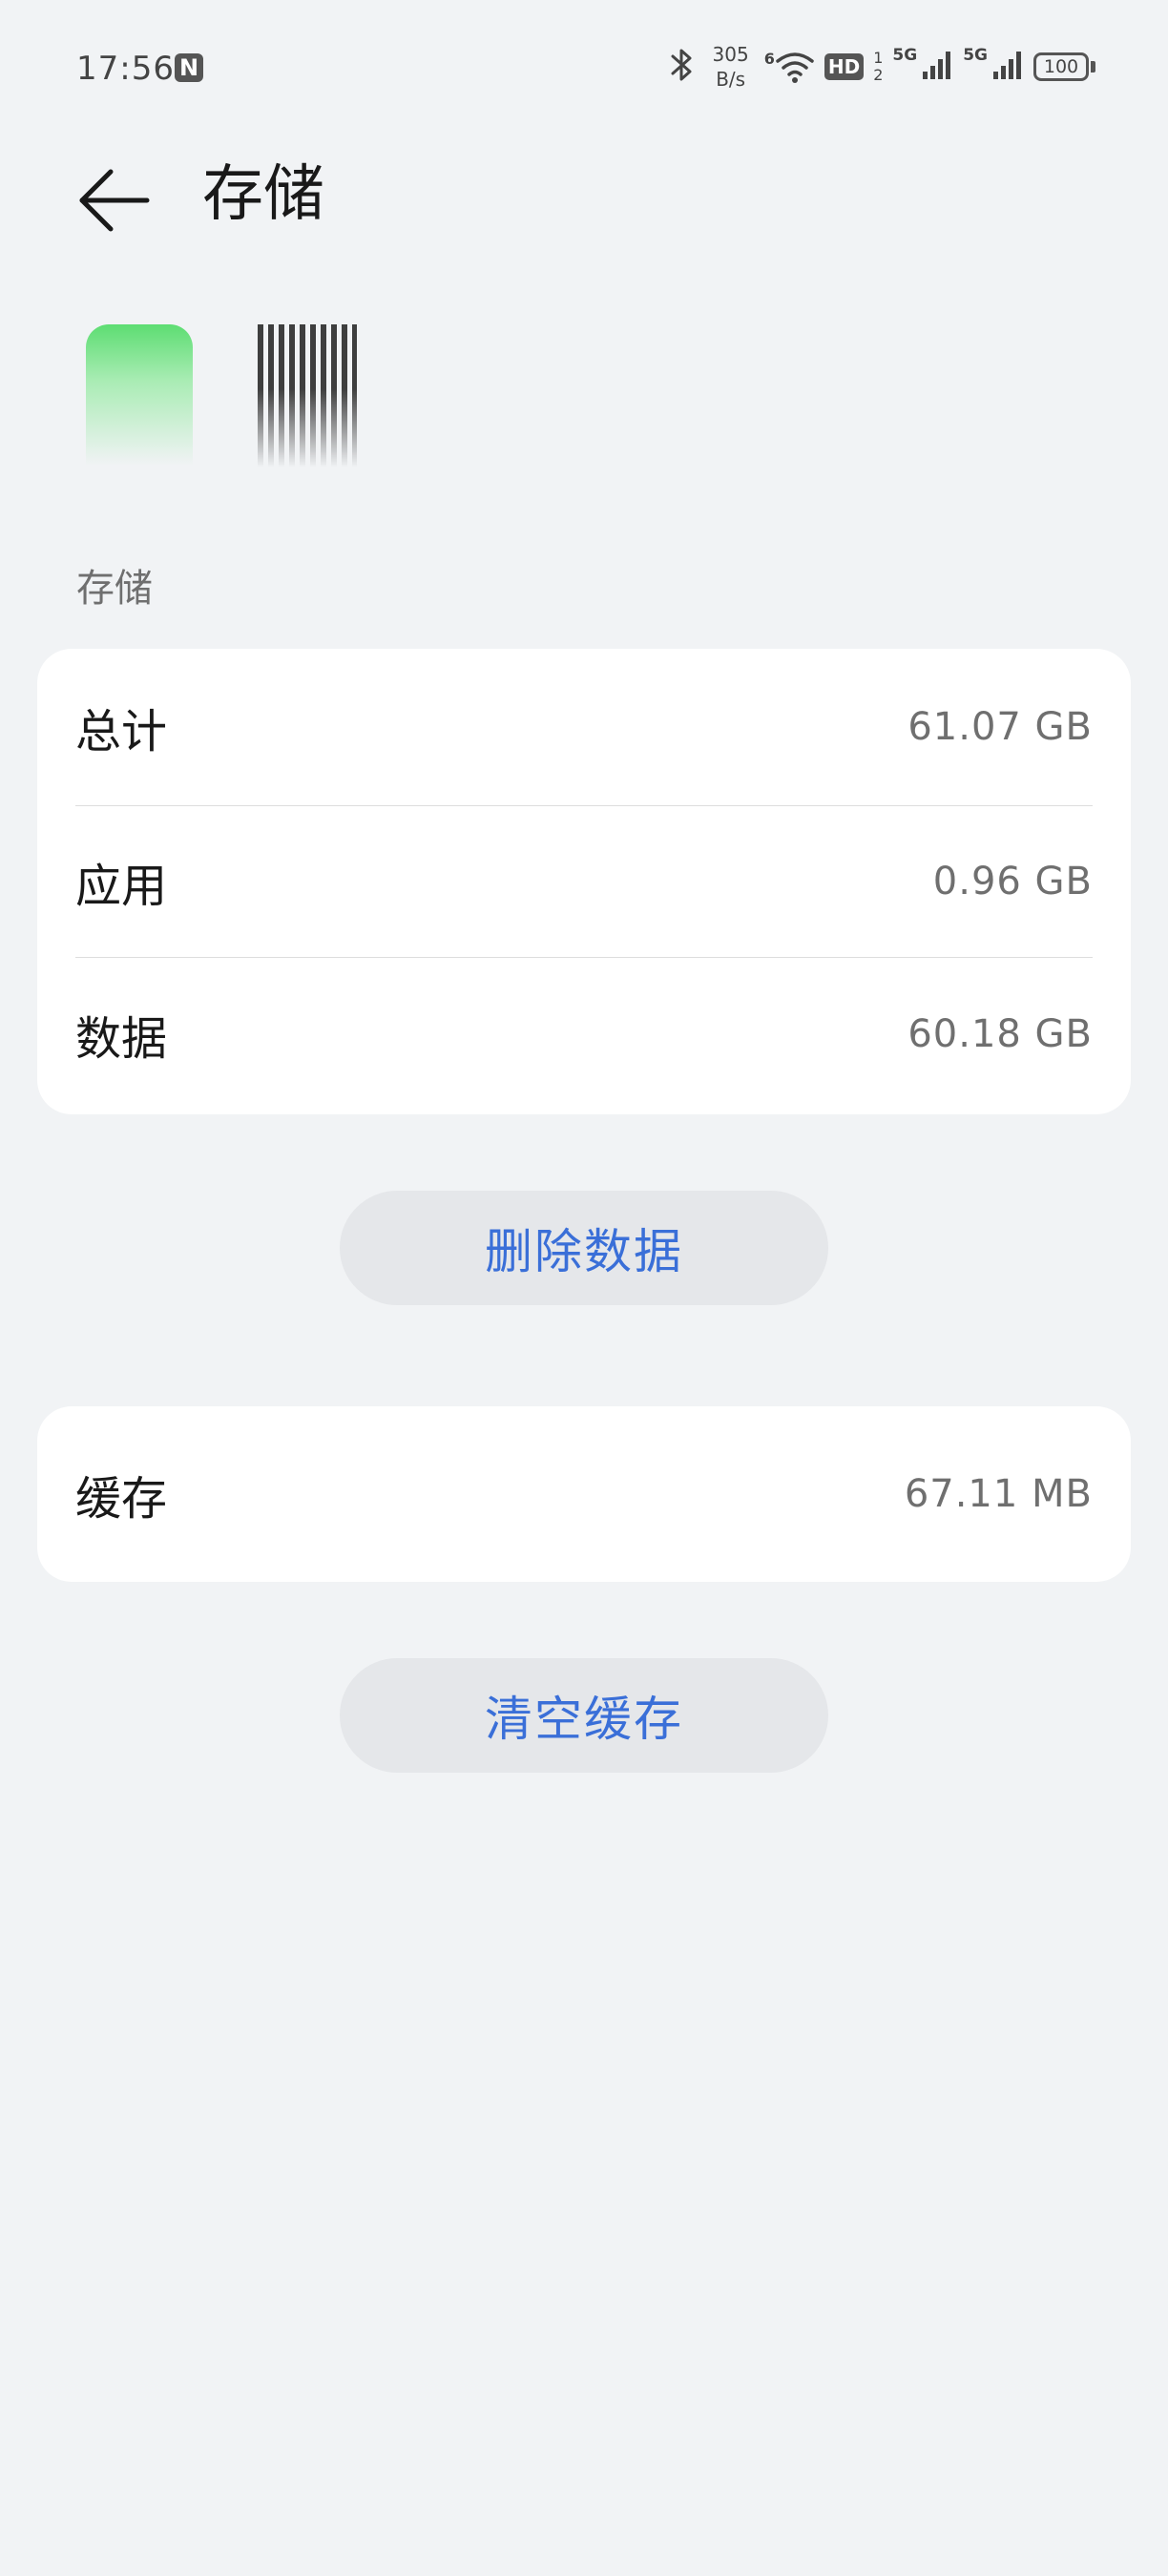  What do you see at coordinates (1093, 67) in the screenshot?
I see `battery-tip` at bounding box center [1093, 67].